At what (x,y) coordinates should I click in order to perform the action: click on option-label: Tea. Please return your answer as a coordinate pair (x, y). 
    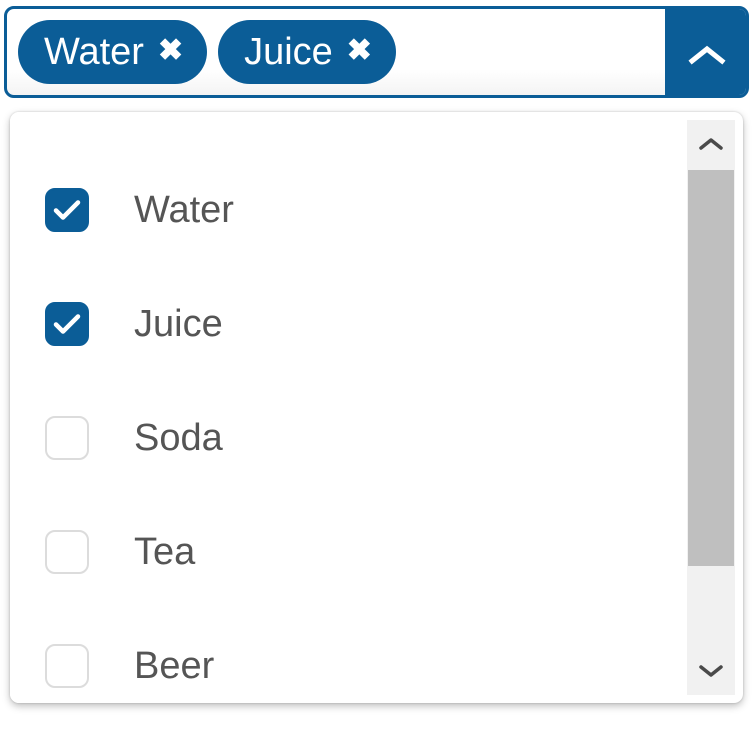
    Looking at the image, I should click on (165, 552).